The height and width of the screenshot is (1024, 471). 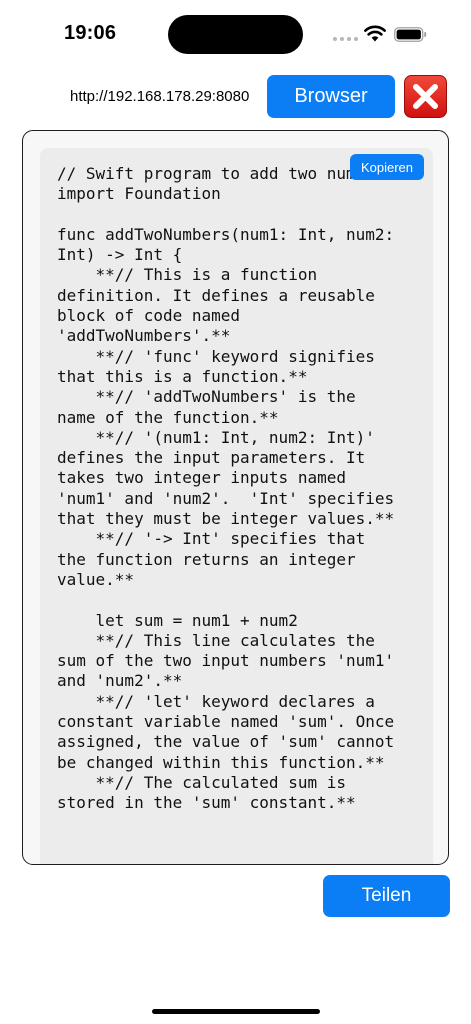 I want to click on copy-button: Kopieren, so click(x=387, y=167).